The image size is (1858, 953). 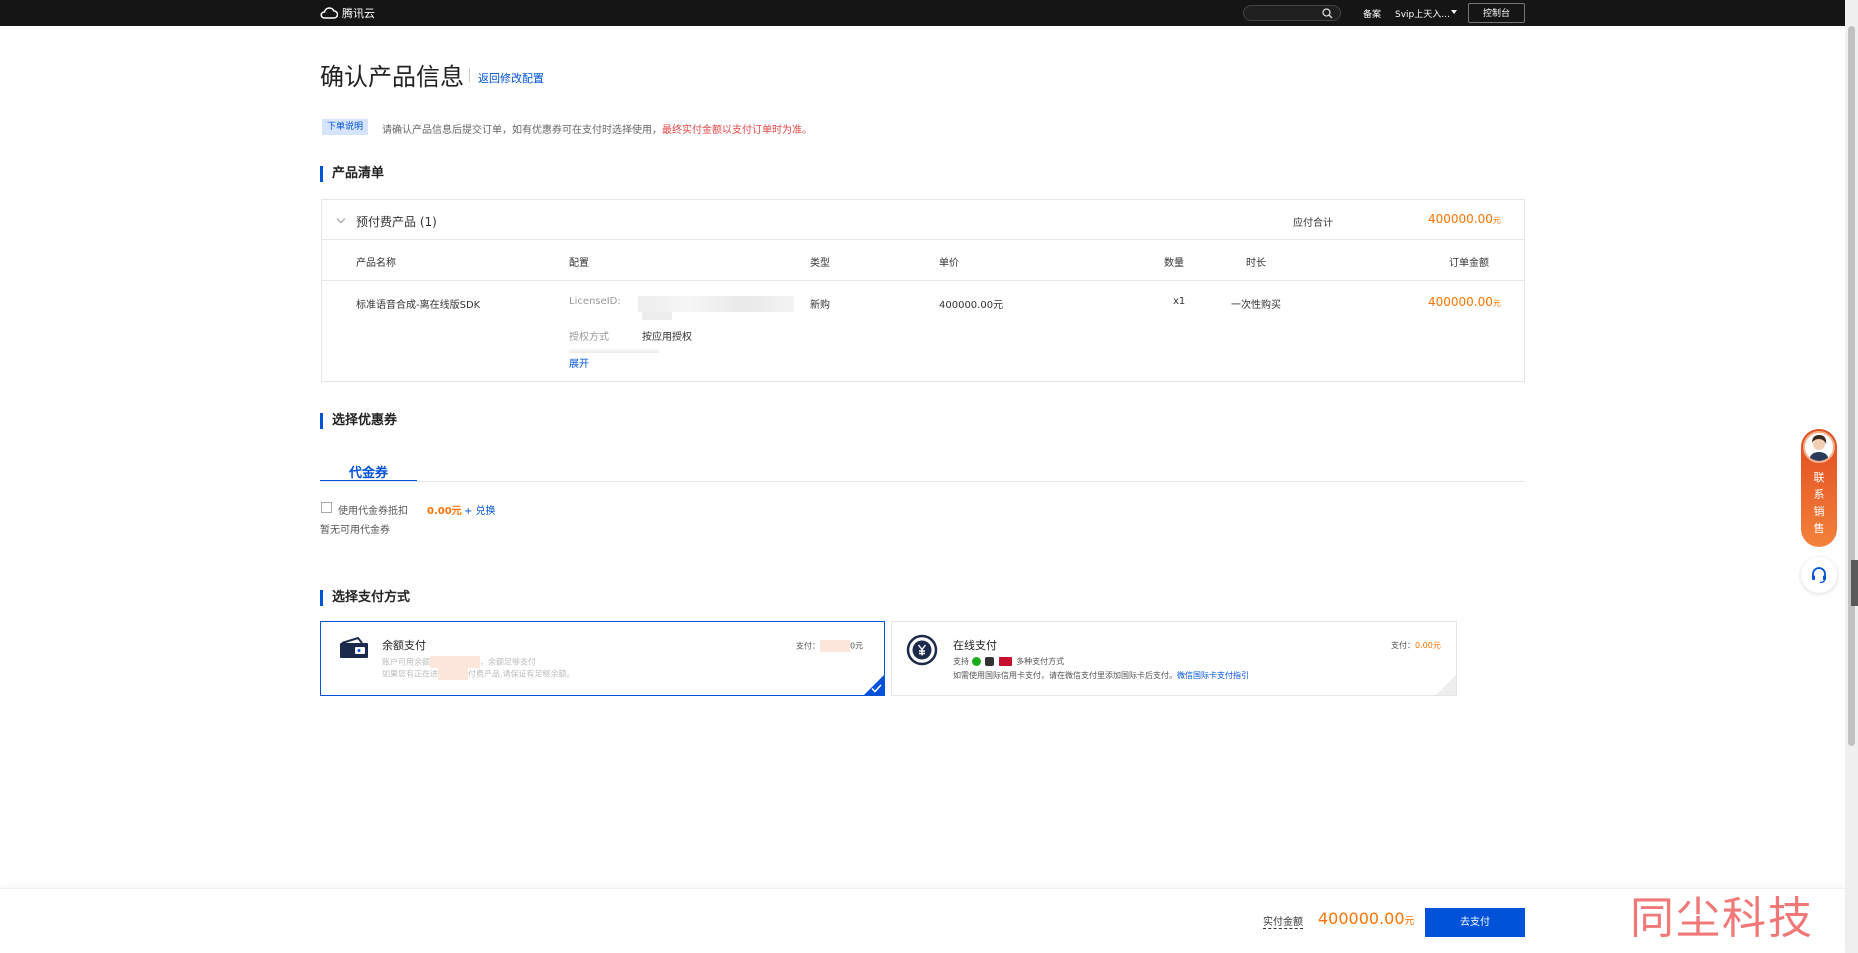 I want to click on config-value-auth: 按应用授权, so click(x=667, y=337).